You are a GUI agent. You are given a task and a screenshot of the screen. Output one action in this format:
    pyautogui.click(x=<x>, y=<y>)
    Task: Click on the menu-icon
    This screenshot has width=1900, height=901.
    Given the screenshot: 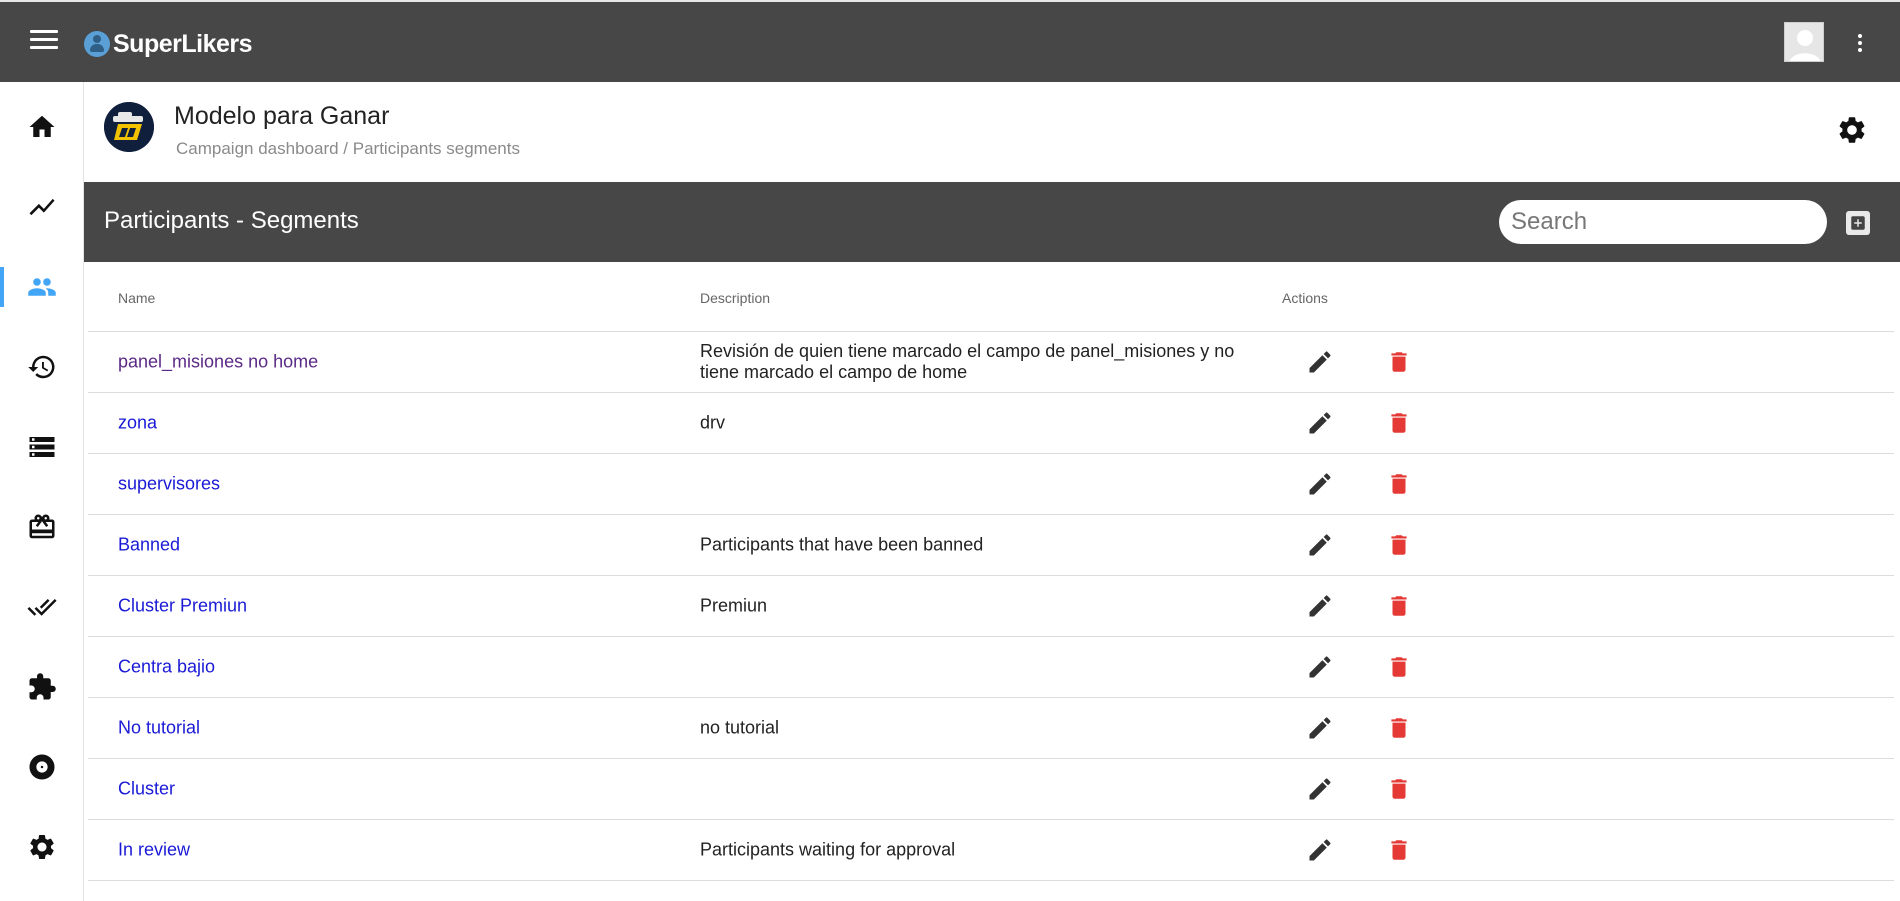 What is the action you would take?
    pyautogui.click(x=44, y=42)
    